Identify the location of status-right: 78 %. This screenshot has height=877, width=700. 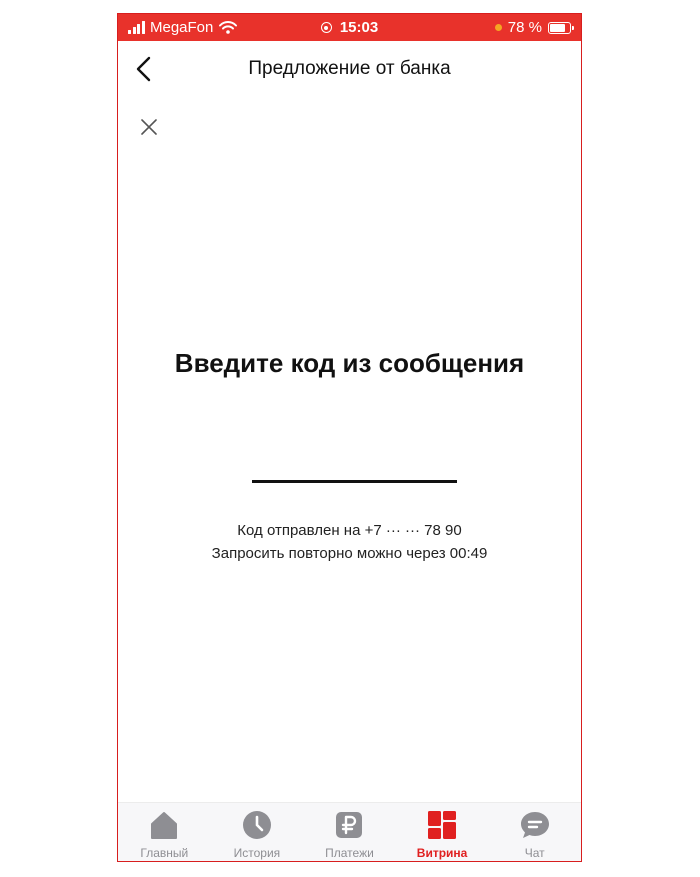
(534, 27).